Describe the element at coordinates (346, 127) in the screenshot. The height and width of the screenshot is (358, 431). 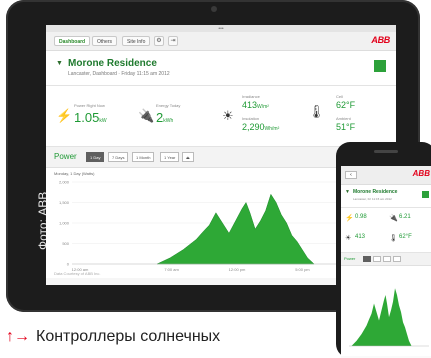
I see `ambient-temp-value: 51°F` at that location.